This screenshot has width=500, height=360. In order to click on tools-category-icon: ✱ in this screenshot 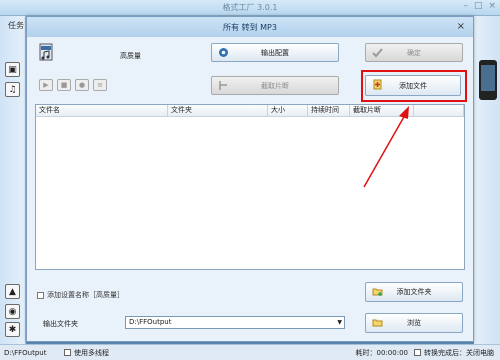, I will do `click(12, 329)`.